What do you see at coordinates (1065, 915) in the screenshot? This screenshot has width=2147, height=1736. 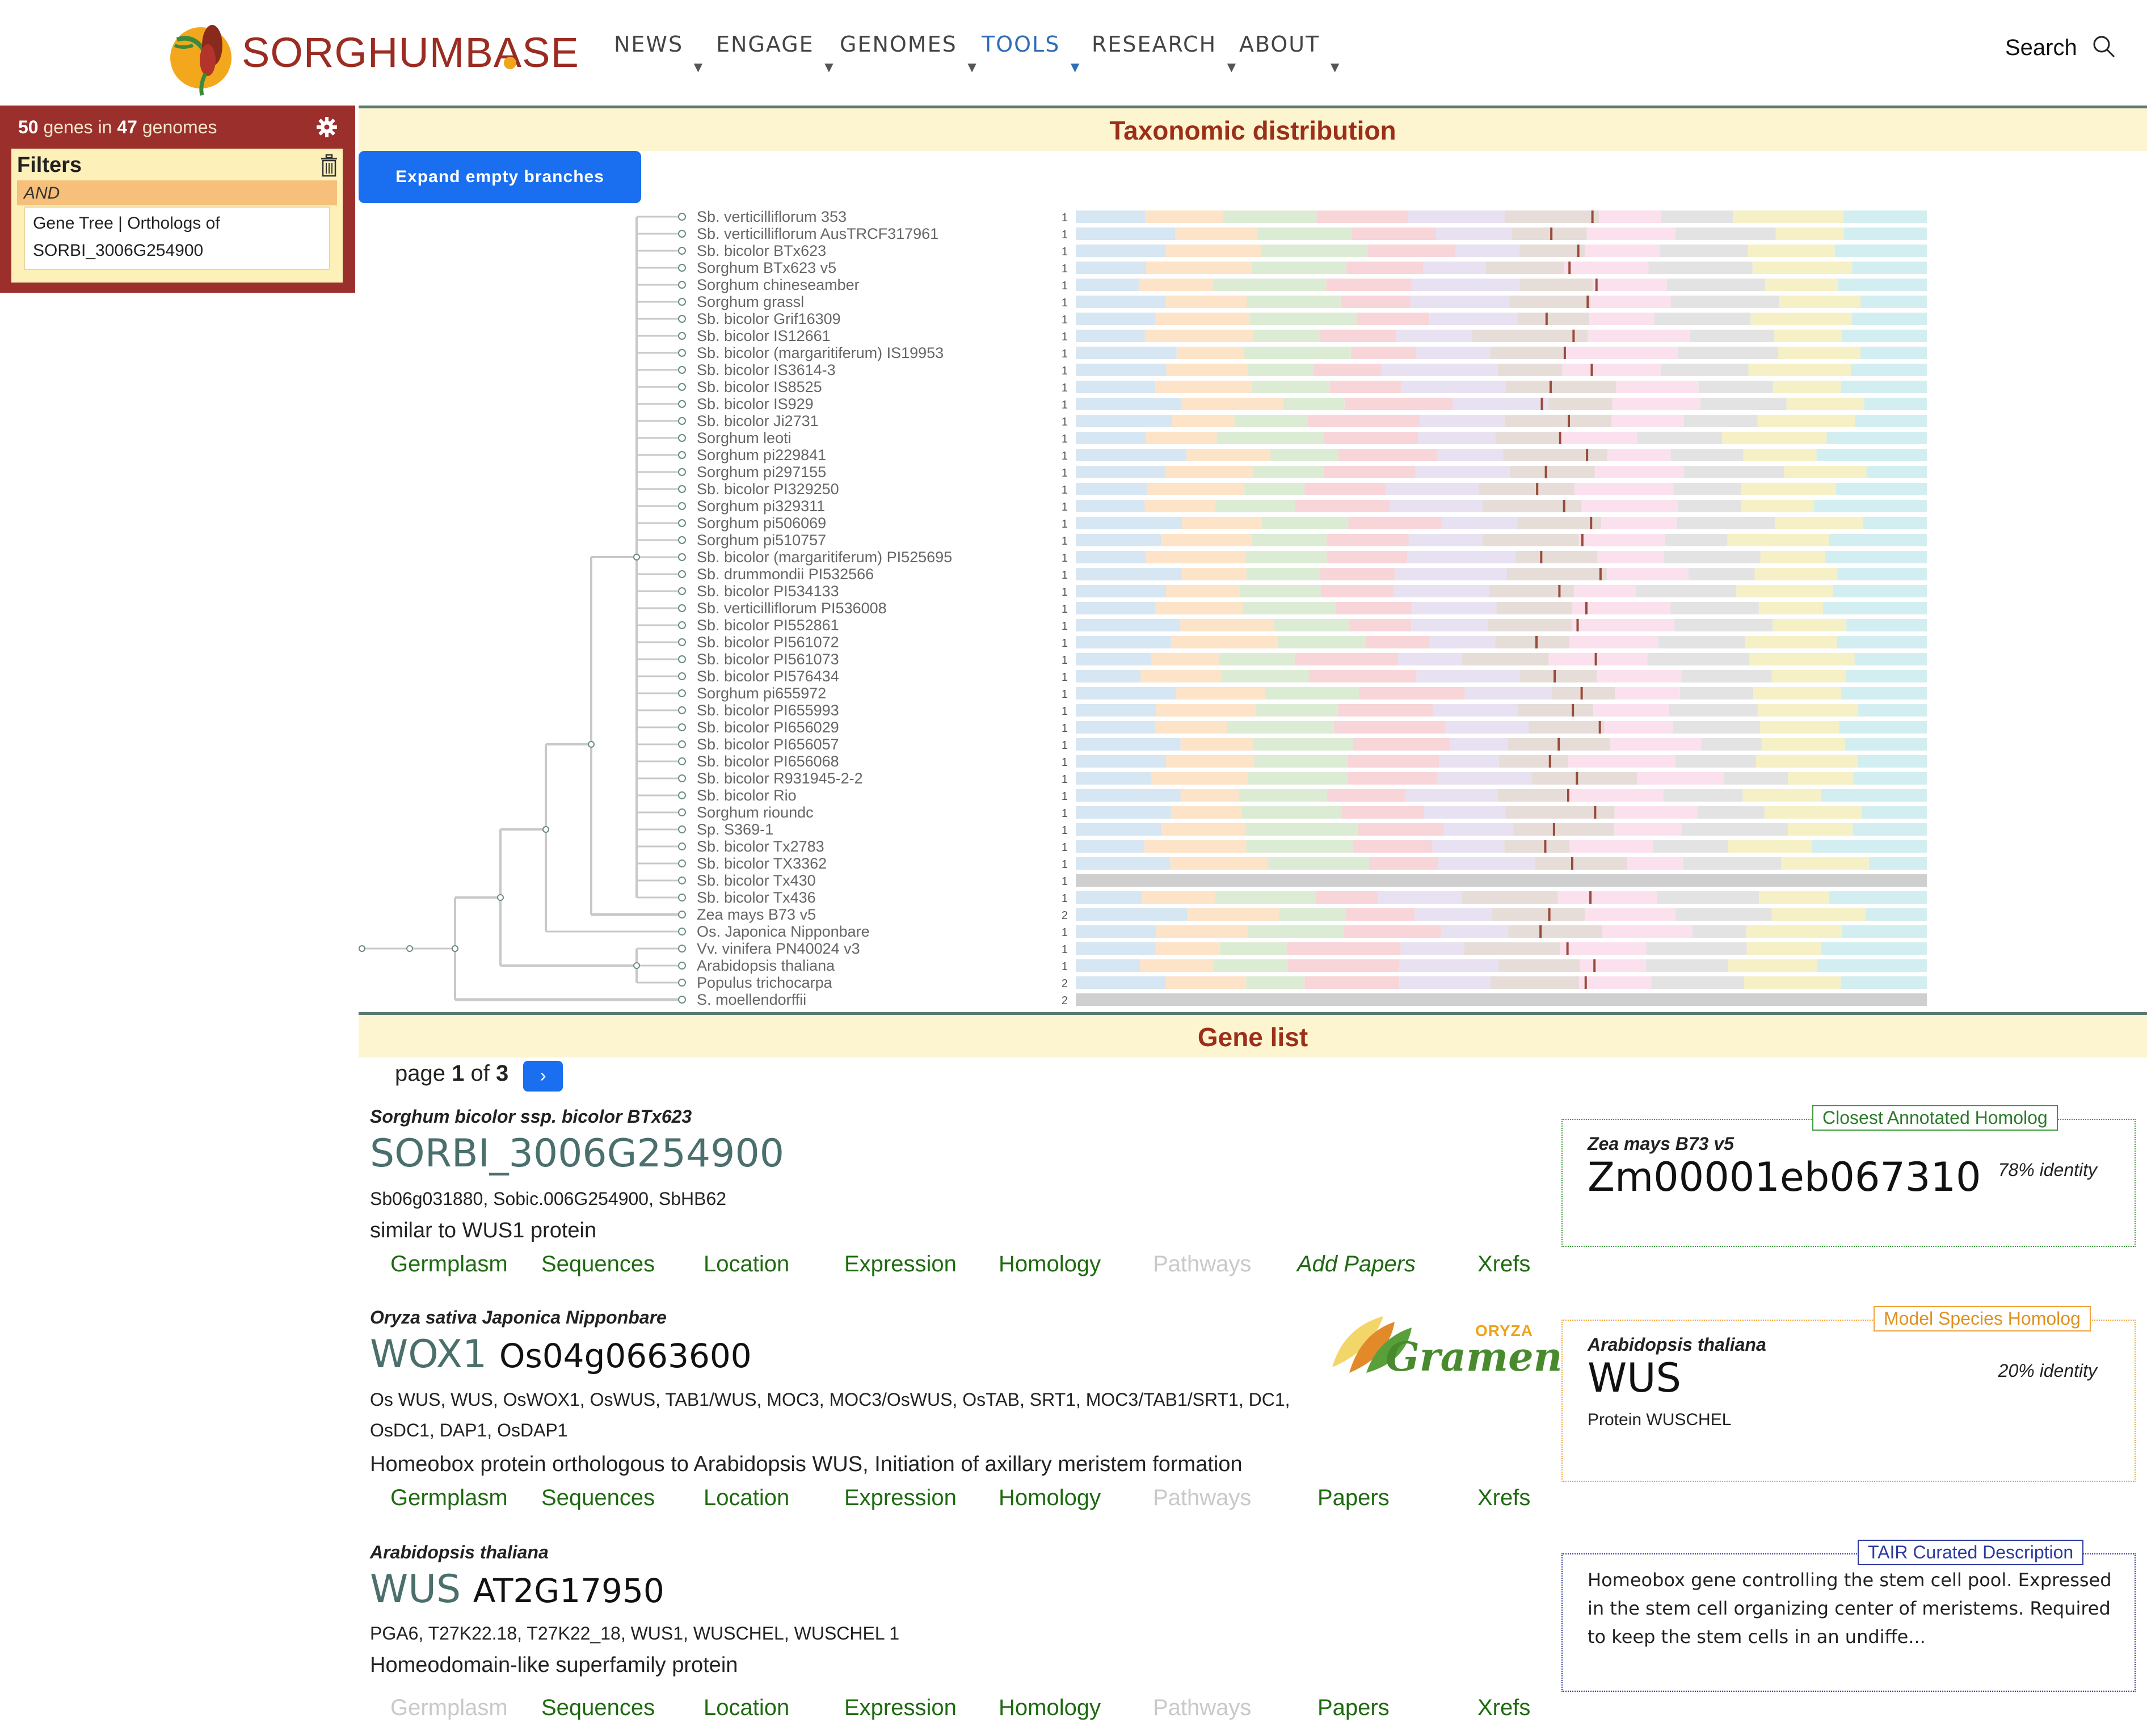 I see `genome-gene-count: 2` at bounding box center [1065, 915].